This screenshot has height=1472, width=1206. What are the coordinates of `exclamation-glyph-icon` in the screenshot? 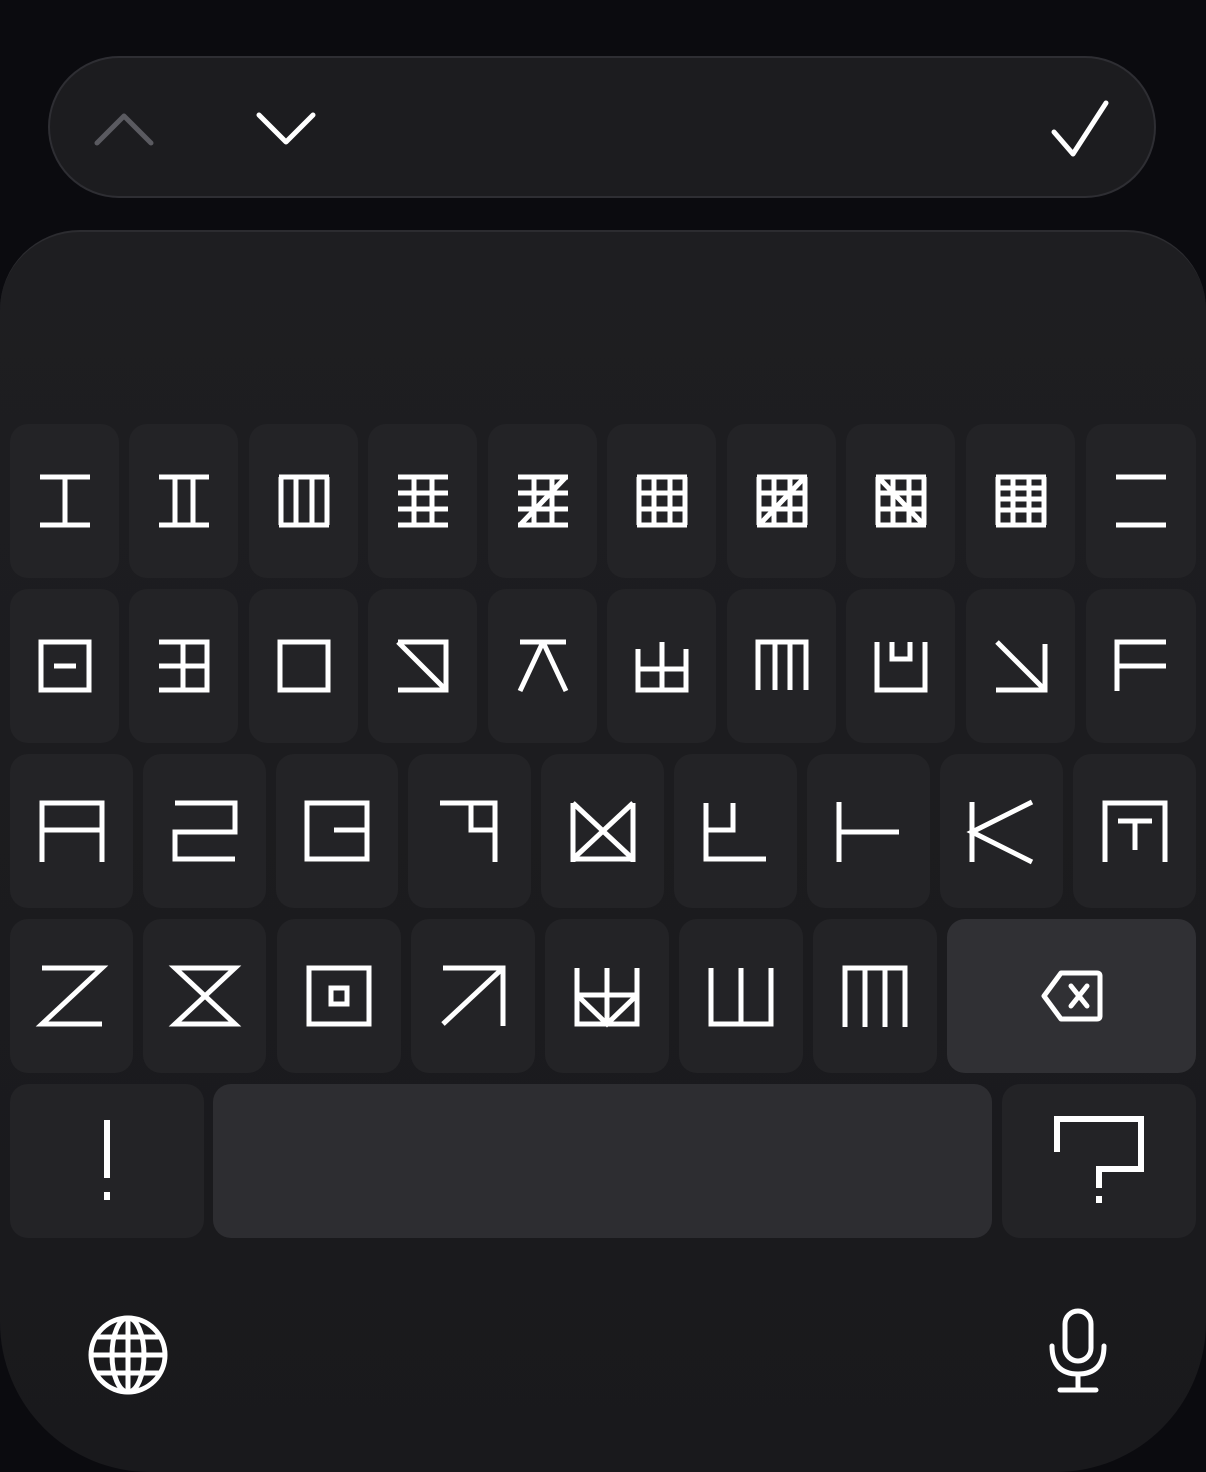 It's located at (107, 1160).